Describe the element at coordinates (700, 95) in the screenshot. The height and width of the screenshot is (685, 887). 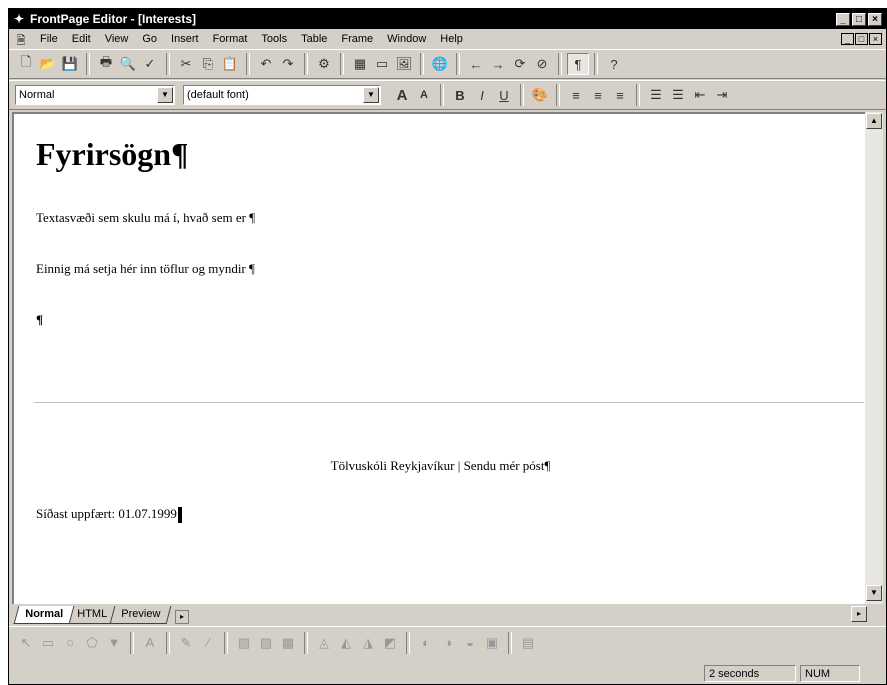
I see `decrease-indent-icon: ⇤` at that location.